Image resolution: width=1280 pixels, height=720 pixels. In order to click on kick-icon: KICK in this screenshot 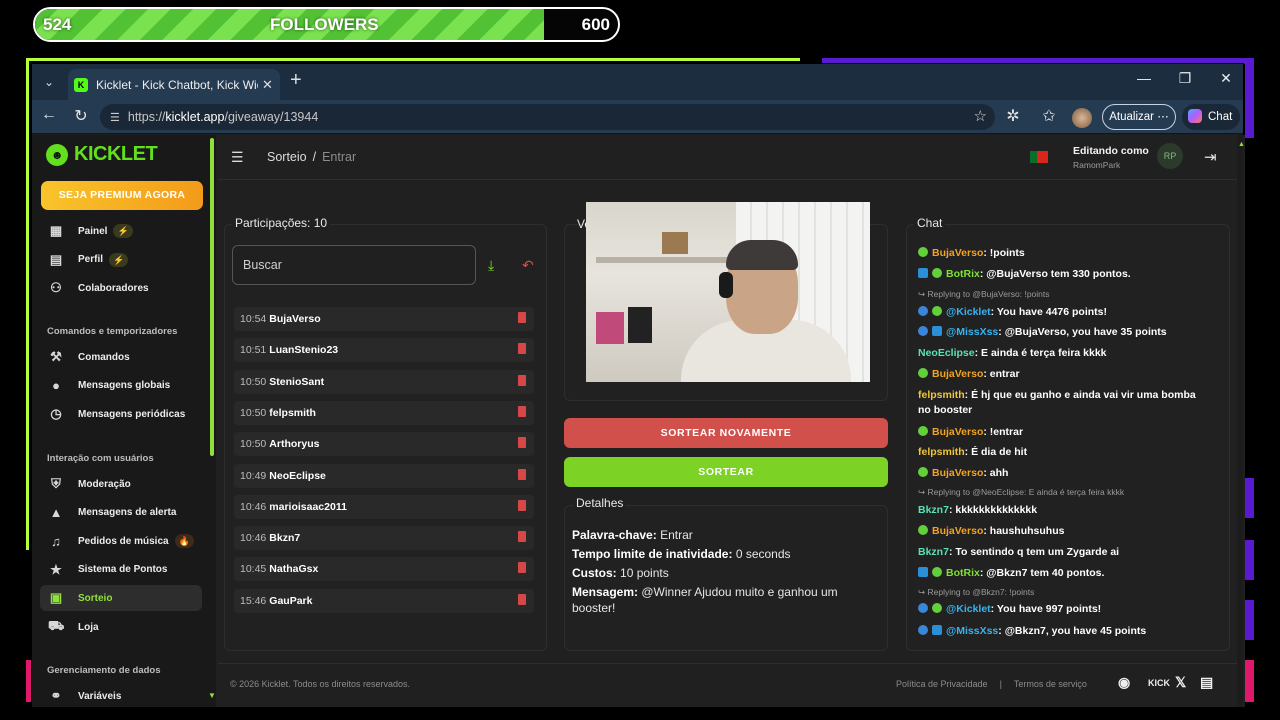, I will do `click(1159, 683)`.